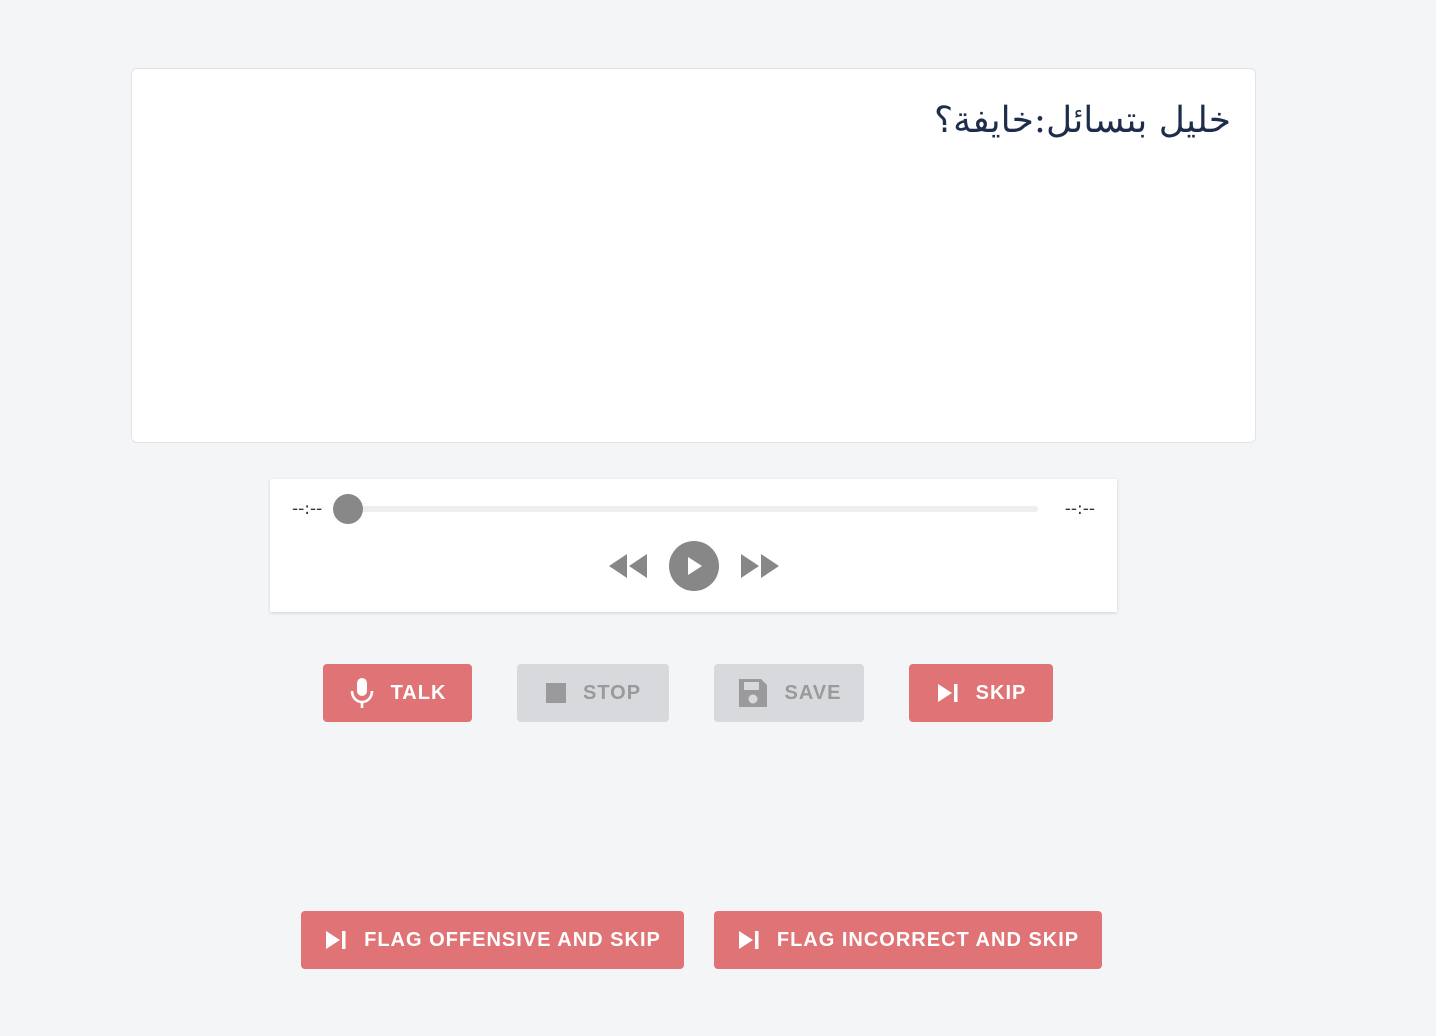 The width and height of the screenshot is (1436, 1036). I want to click on flag-offensive-label: FLAG OFFENSIVE AND SKIP, so click(512, 939).